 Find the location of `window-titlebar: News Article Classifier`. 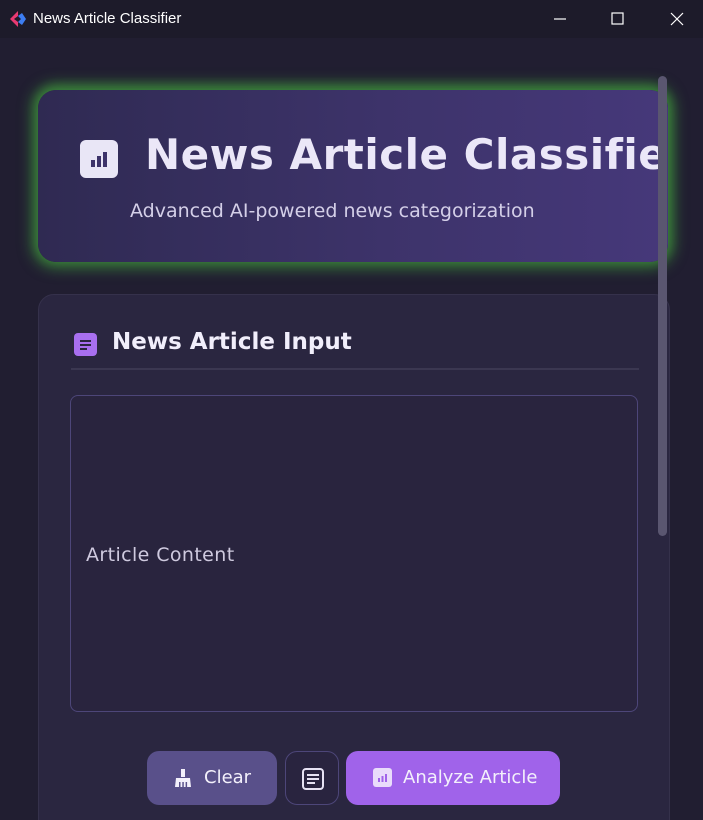

window-titlebar: News Article Classifier is located at coordinates (351, 19).